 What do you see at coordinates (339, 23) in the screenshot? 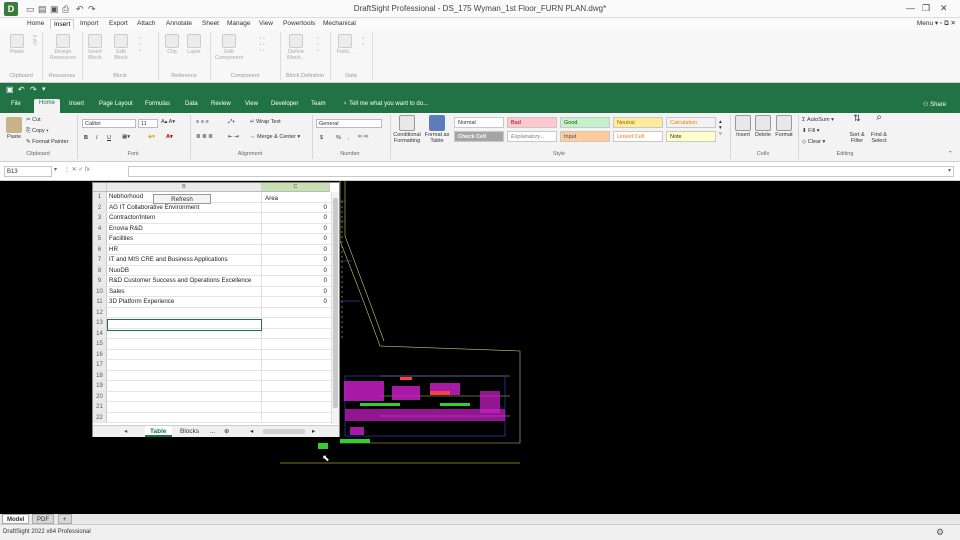
I see `tab-mechanical: Mechanical` at bounding box center [339, 23].